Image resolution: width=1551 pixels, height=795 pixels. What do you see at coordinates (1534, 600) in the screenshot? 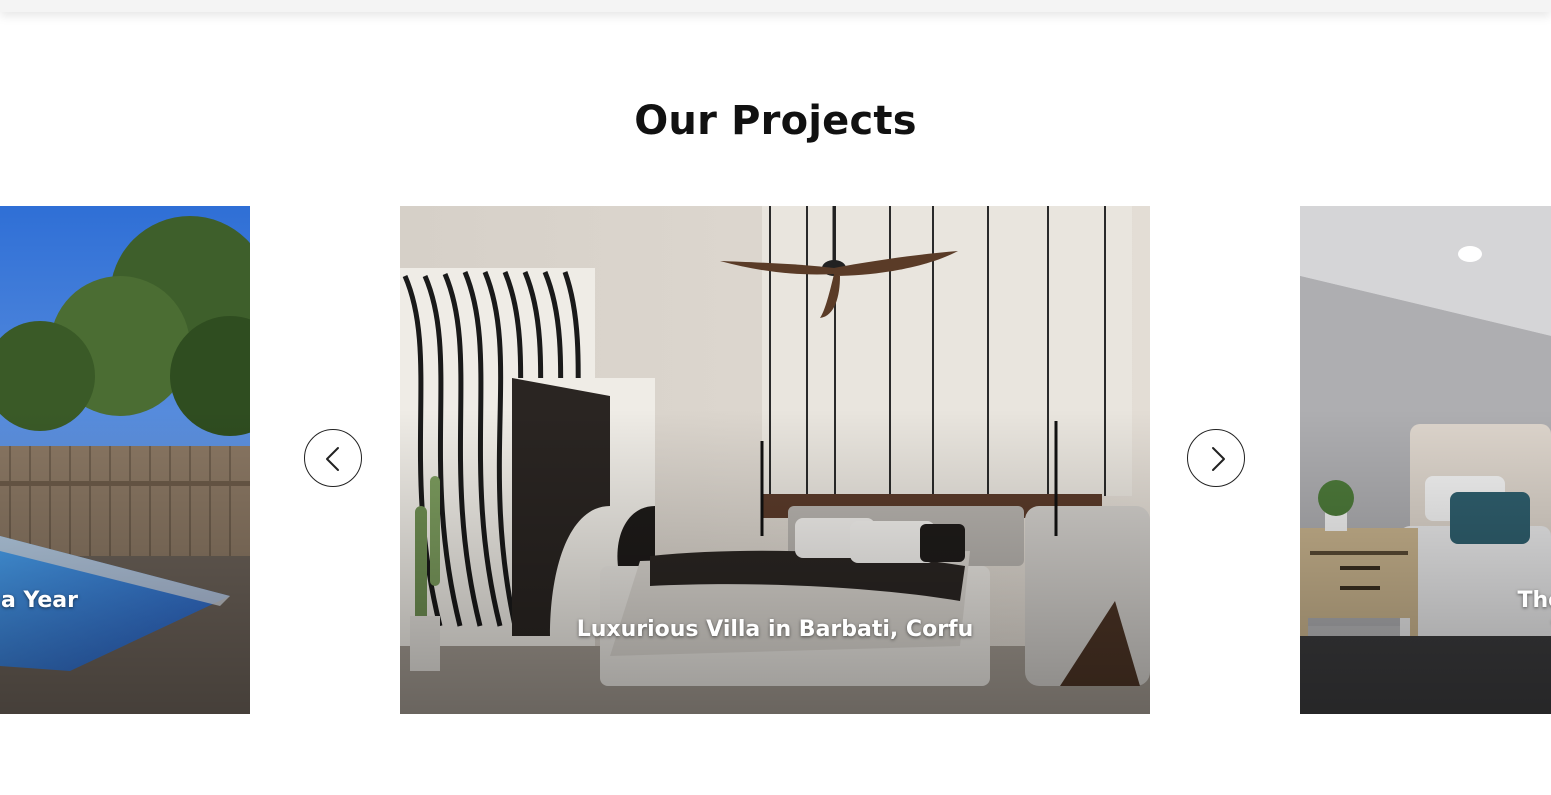
I see `project-title: The Gra Ye` at bounding box center [1534, 600].